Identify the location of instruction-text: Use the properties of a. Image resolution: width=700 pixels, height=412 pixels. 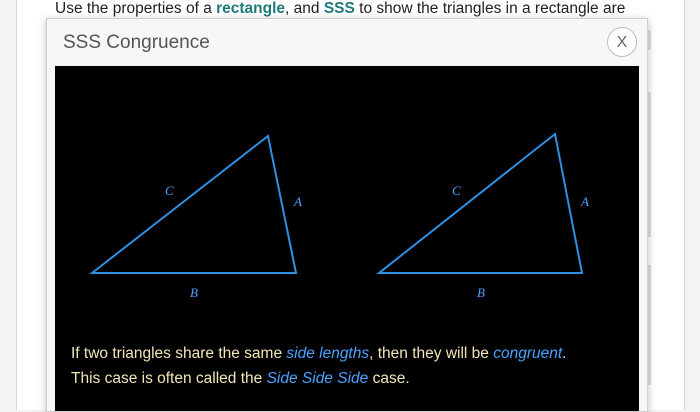
(136, 8).